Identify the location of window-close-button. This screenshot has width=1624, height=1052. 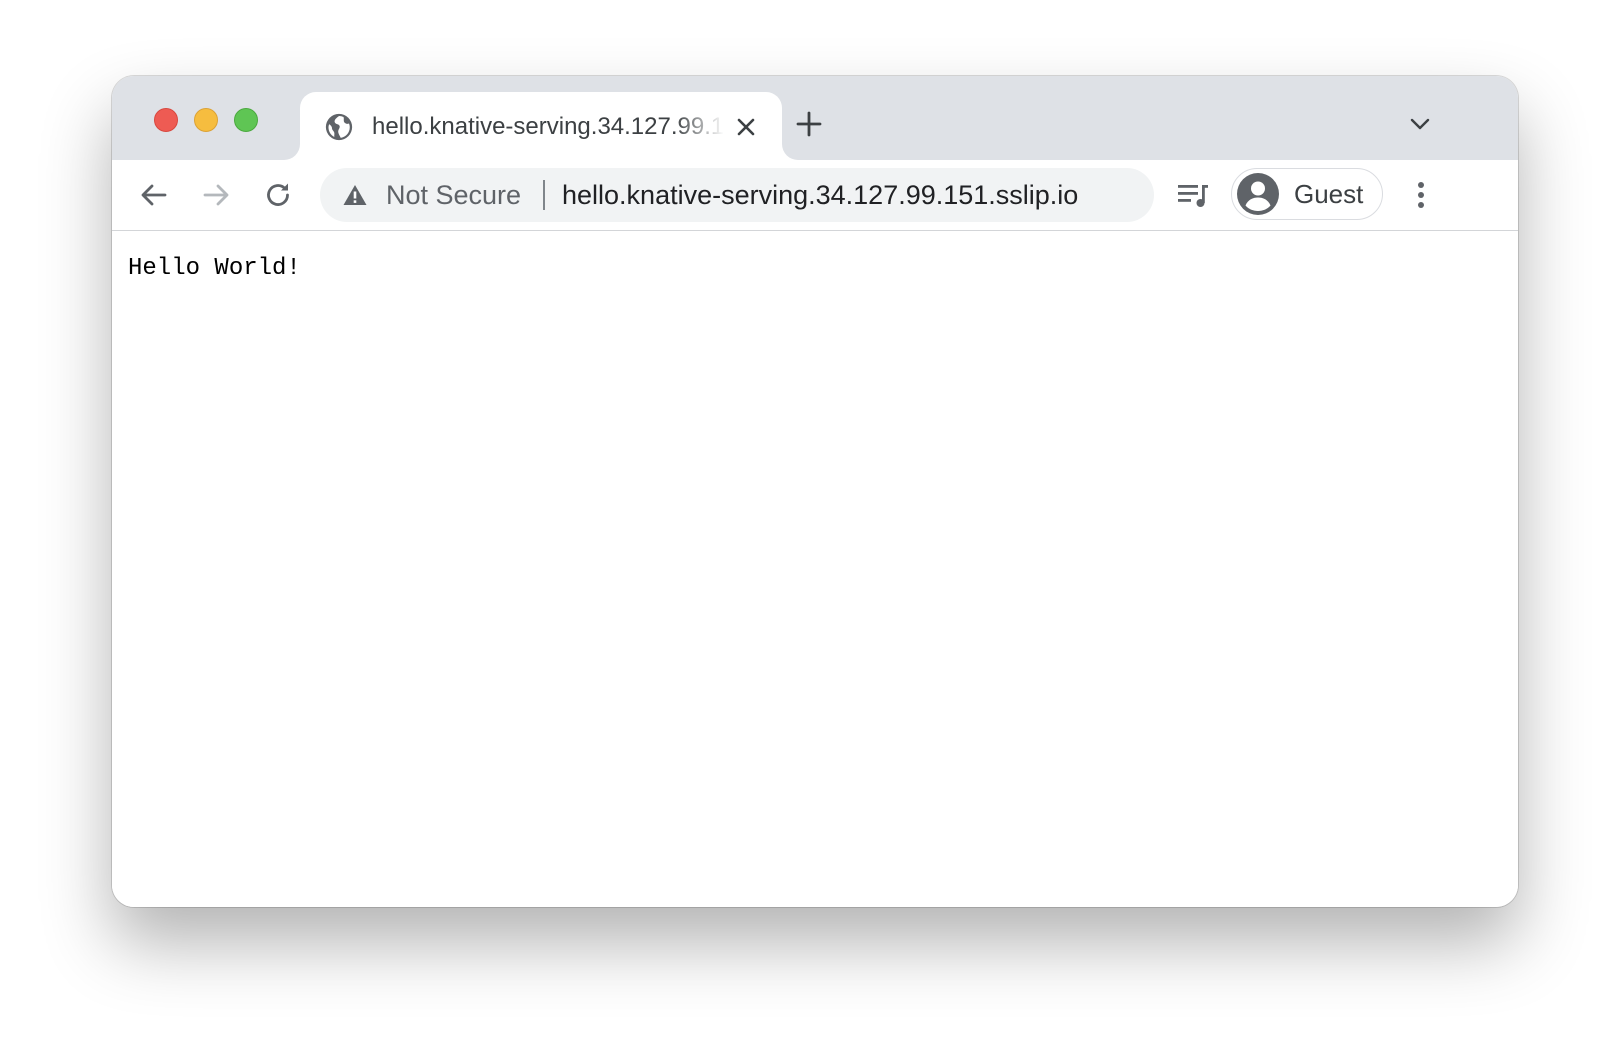
(166, 120).